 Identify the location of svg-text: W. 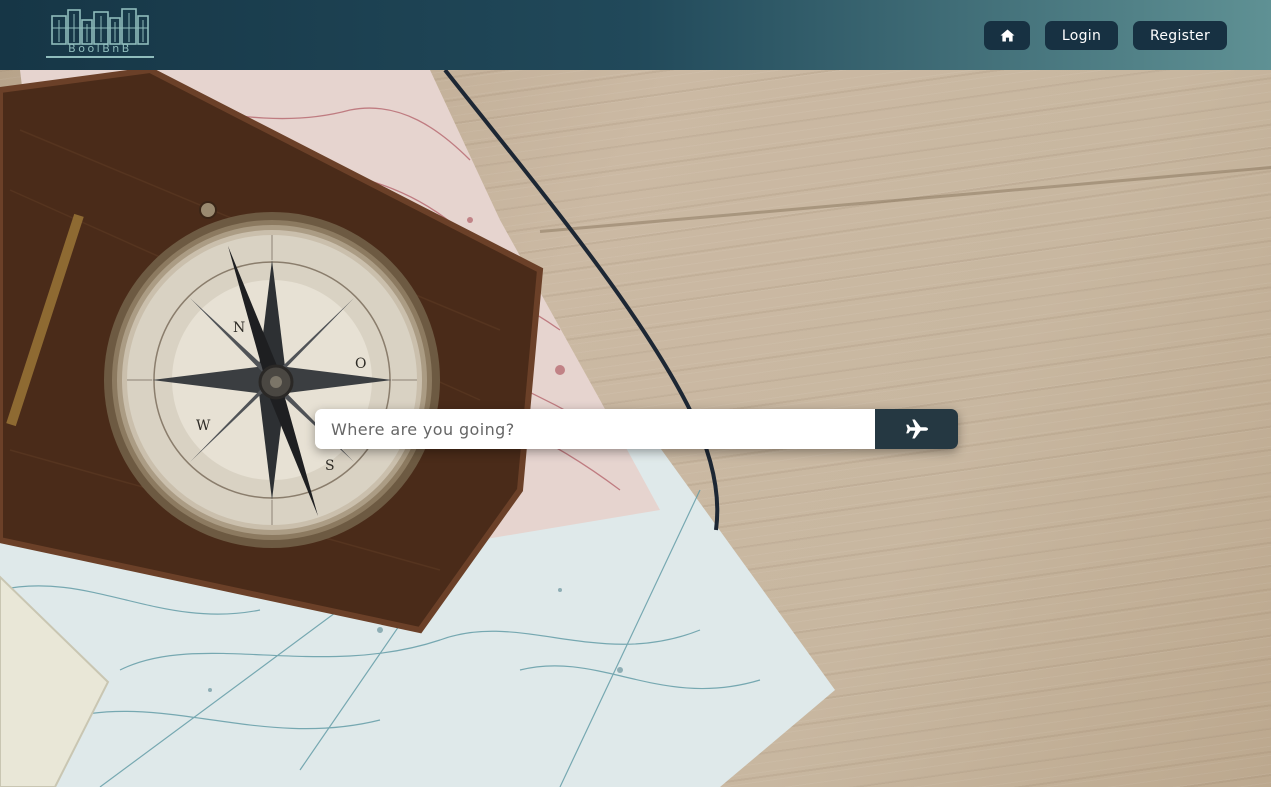
(203, 426).